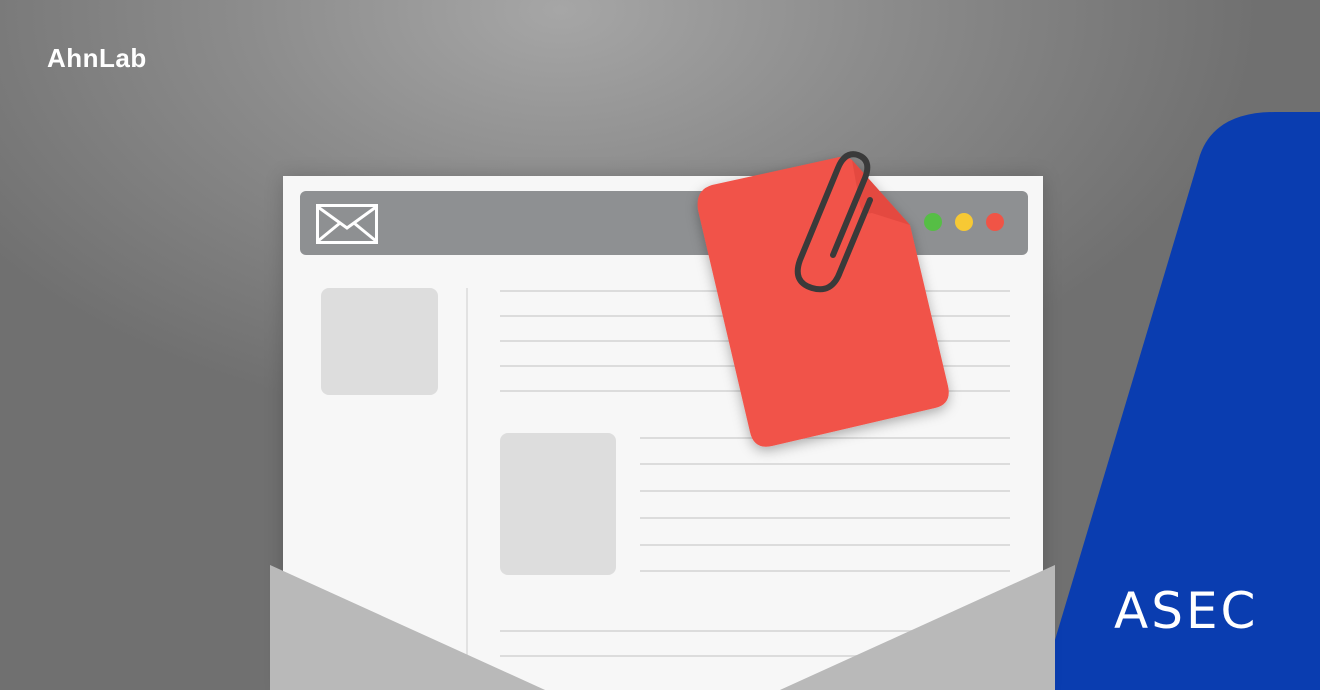  Describe the element at coordinates (1186, 611) in the screenshot. I see `asec-logo: ASEC` at that location.